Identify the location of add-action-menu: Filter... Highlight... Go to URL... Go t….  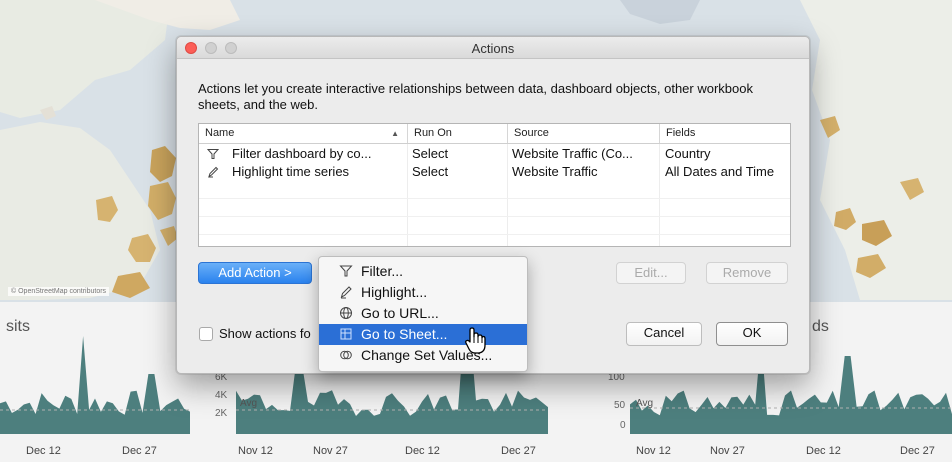
(423, 314).